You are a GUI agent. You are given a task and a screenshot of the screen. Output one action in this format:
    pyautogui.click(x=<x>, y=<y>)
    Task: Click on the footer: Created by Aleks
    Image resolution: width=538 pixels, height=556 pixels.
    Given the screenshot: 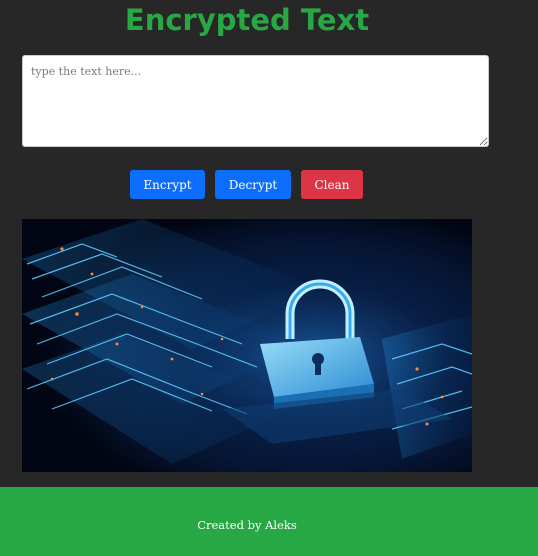 What is the action you would take?
    pyautogui.click(x=269, y=521)
    